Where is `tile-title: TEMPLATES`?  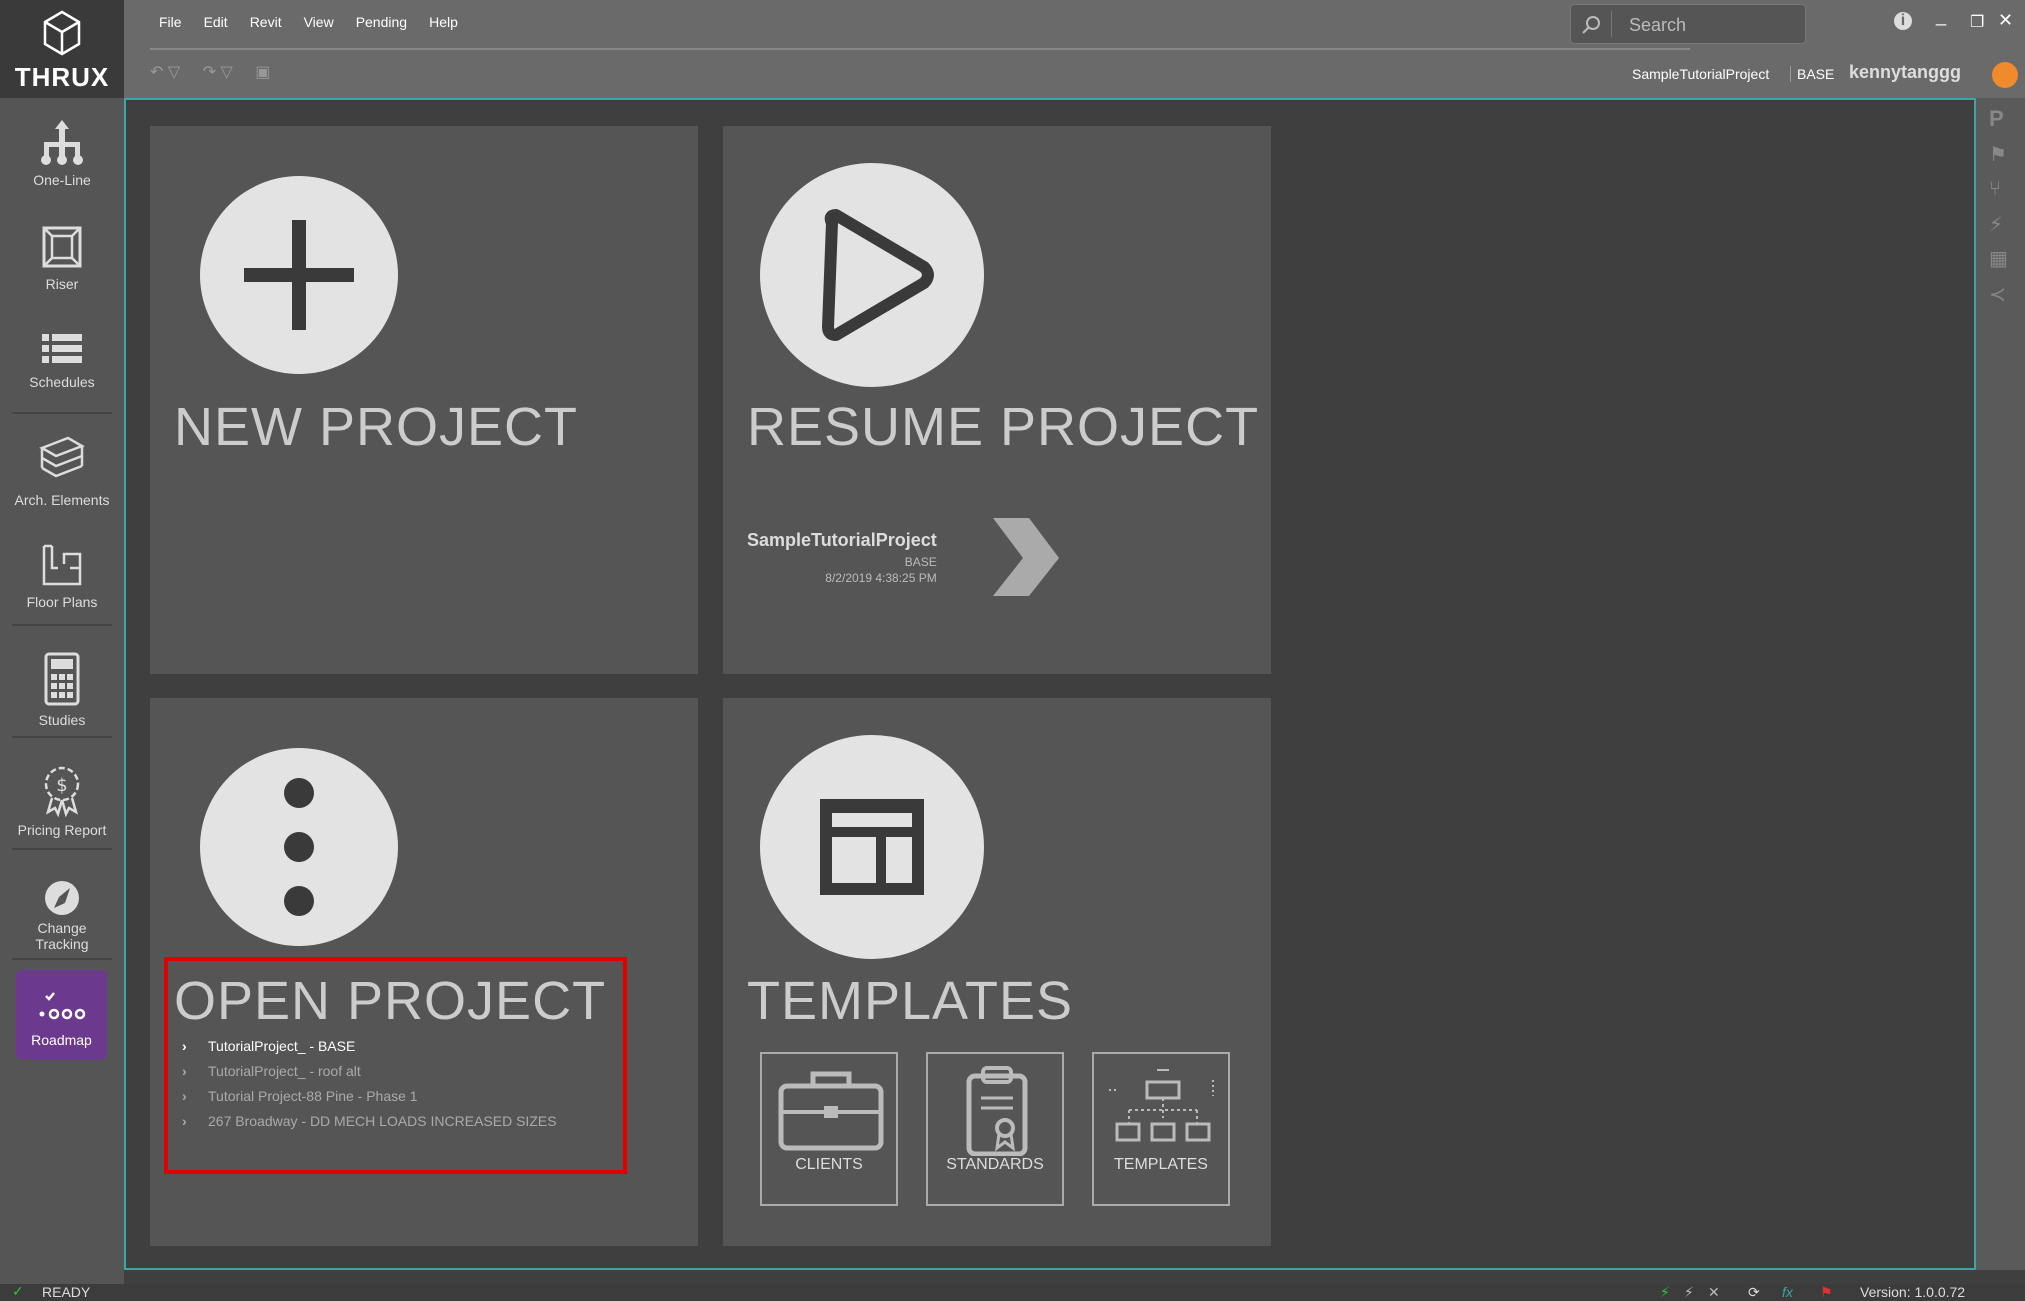
tile-title: TEMPLATES is located at coordinates (910, 1001).